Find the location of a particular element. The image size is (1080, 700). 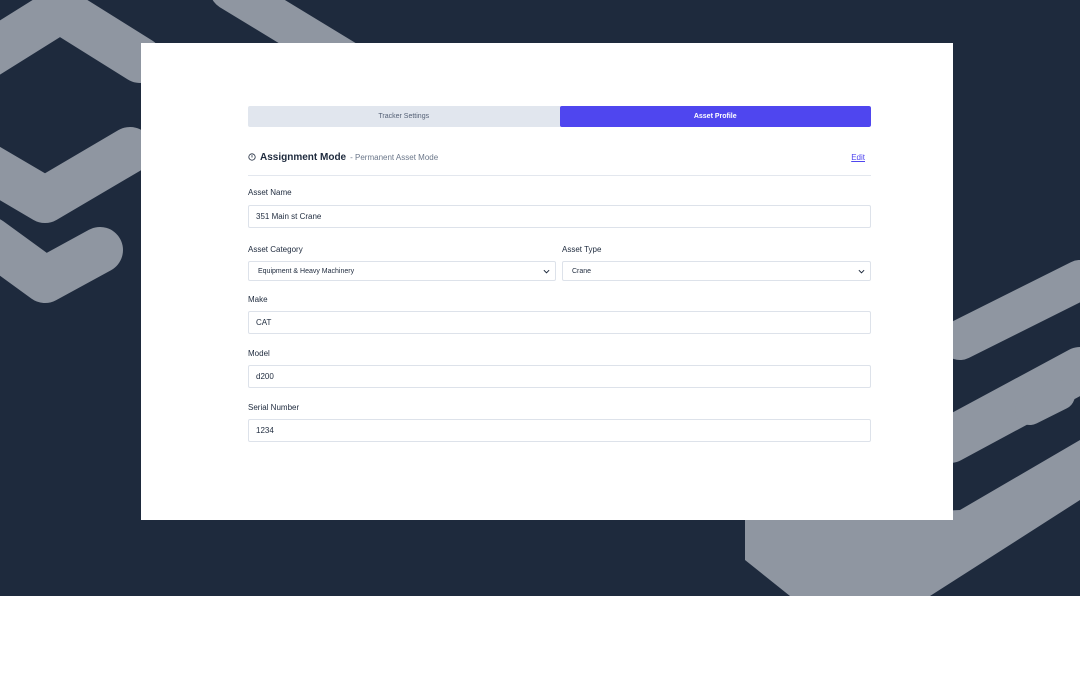

asset-type-label: Asset Type is located at coordinates (582, 249).